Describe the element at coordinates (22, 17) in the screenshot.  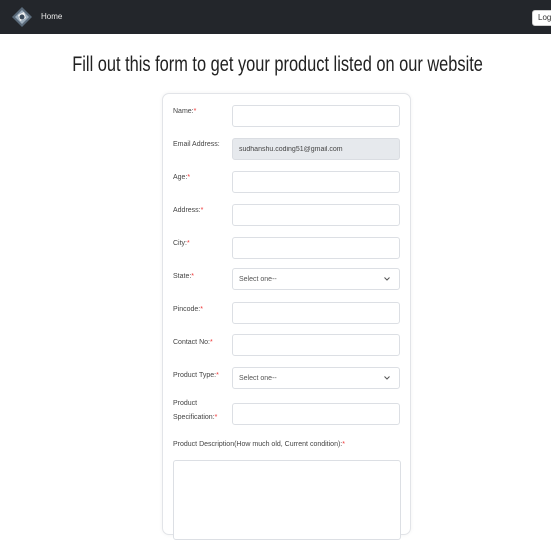
I see `brand-logo-icon` at that location.